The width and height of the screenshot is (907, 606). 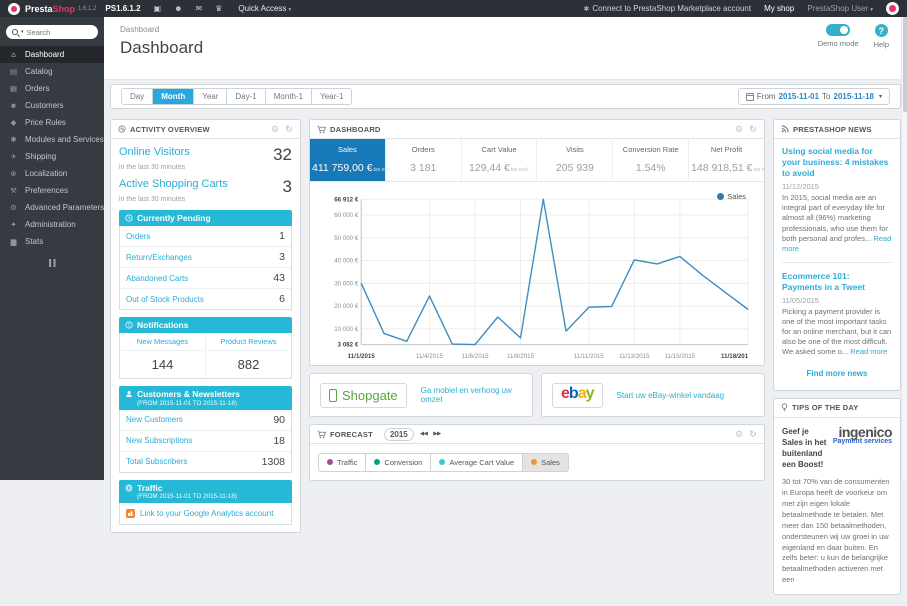 I want to click on range-button-year: Year, so click(x=210, y=96).